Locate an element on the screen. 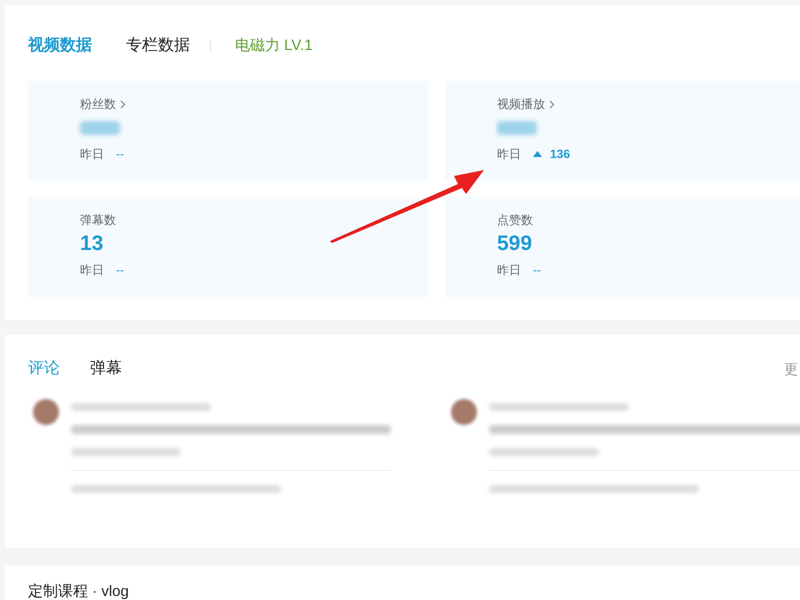 The width and height of the screenshot is (800, 600). stat-value: 599 is located at coordinates (515, 244).